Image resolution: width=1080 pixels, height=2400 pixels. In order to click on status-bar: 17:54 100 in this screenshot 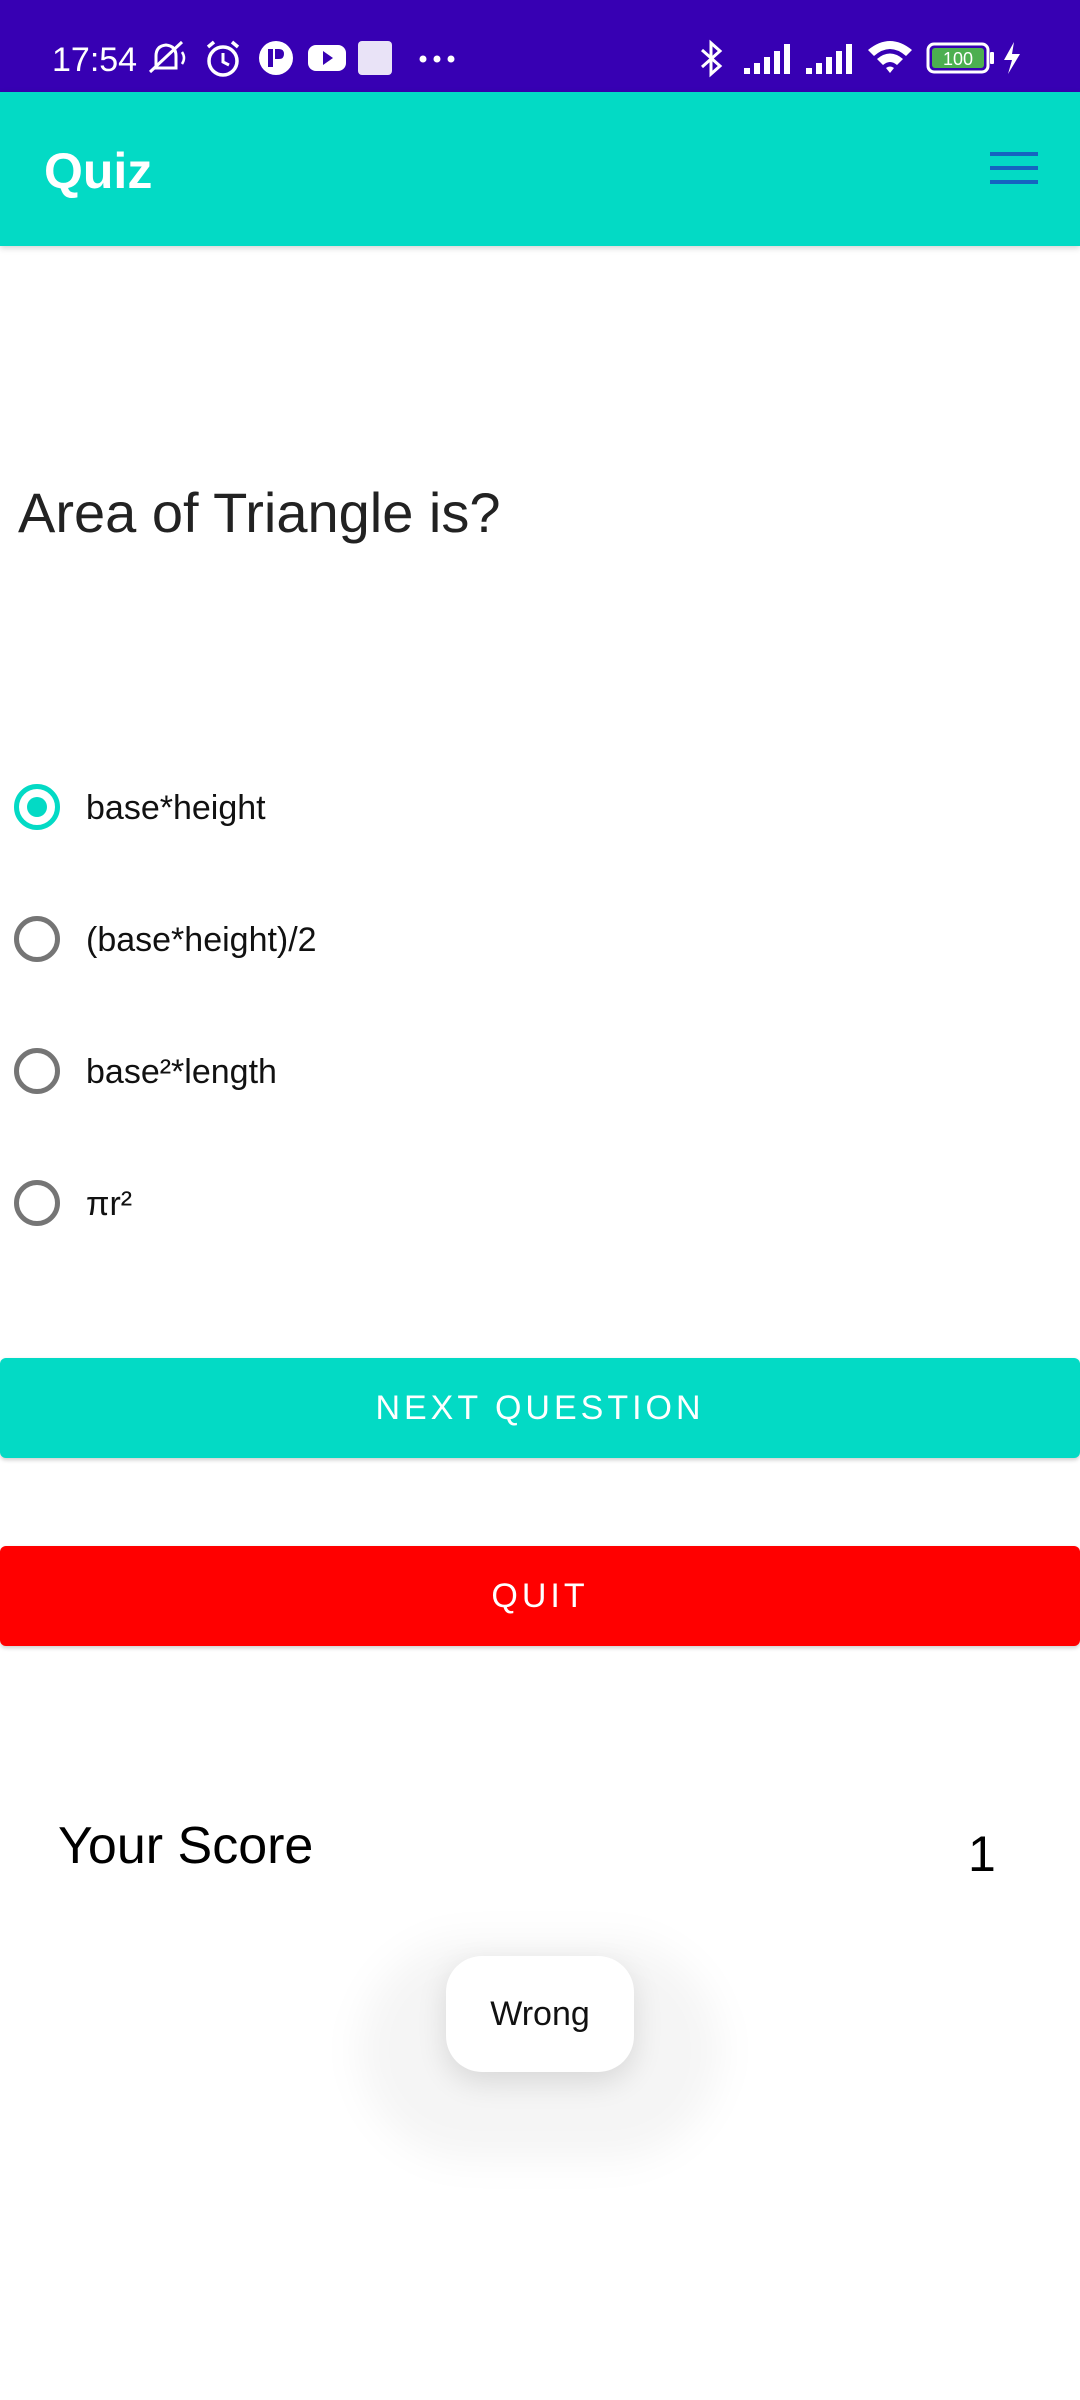, I will do `click(540, 46)`.